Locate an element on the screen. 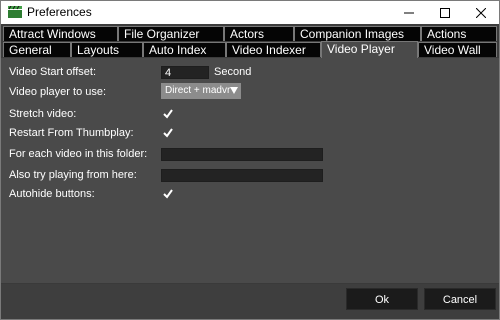 This screenshot has width=500, height=320. tab-auto-index: Auto Index is located at coordinates (184, 49).